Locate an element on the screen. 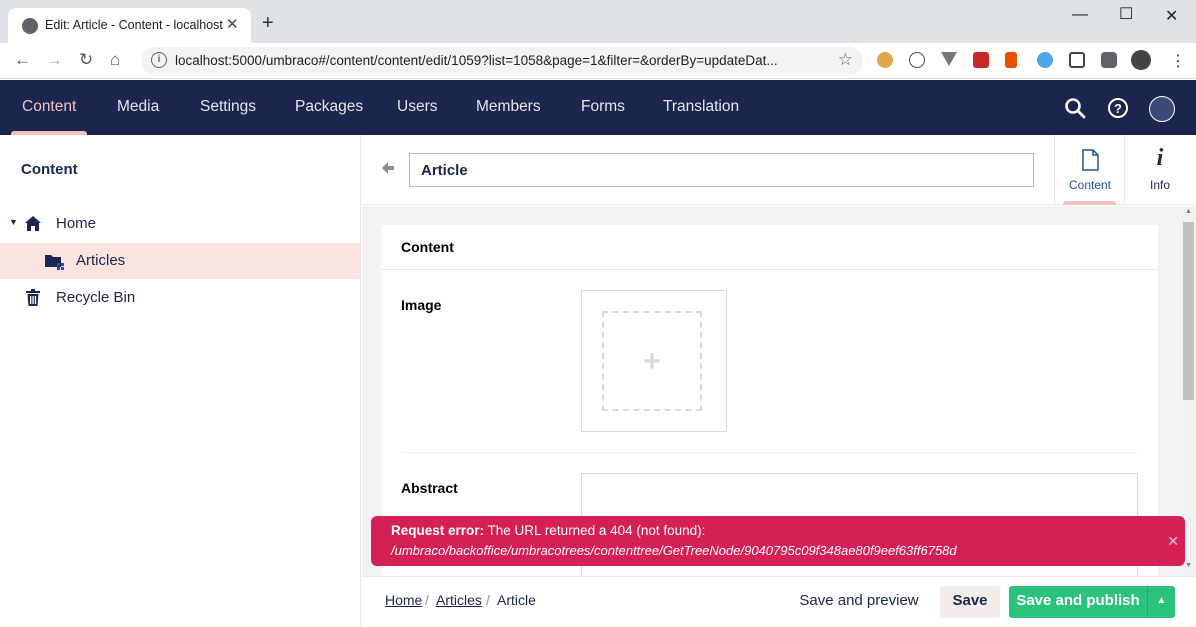  cloud-extension-icon is located at coordinates (1045, 60).